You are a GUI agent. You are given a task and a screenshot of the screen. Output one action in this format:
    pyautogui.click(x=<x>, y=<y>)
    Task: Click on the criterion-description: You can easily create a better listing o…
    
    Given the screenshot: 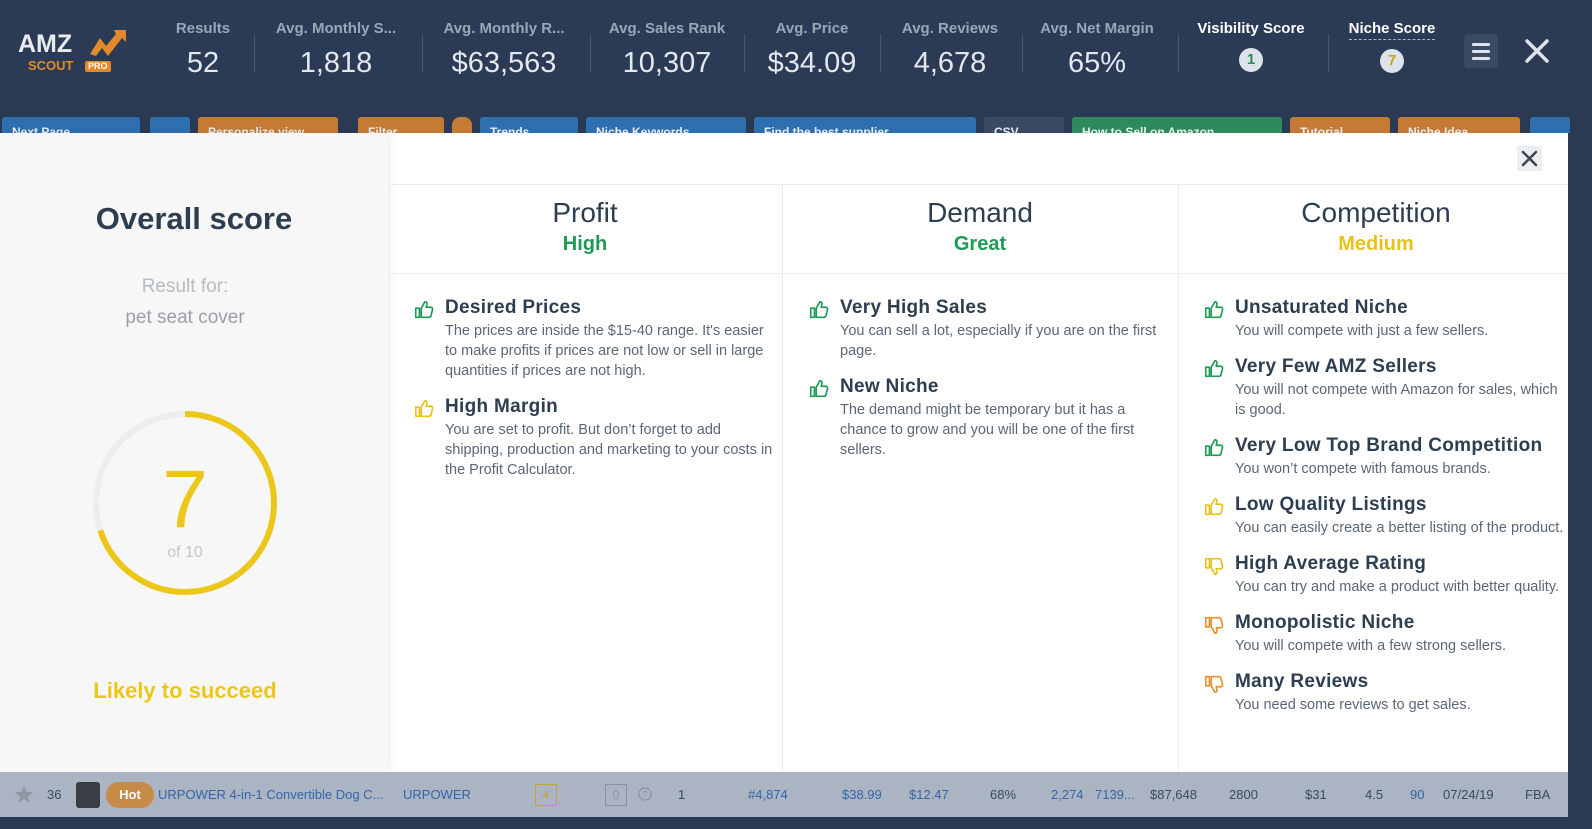 What is the action you would take?
    pyautogui.click(x=1399, y=528)
    